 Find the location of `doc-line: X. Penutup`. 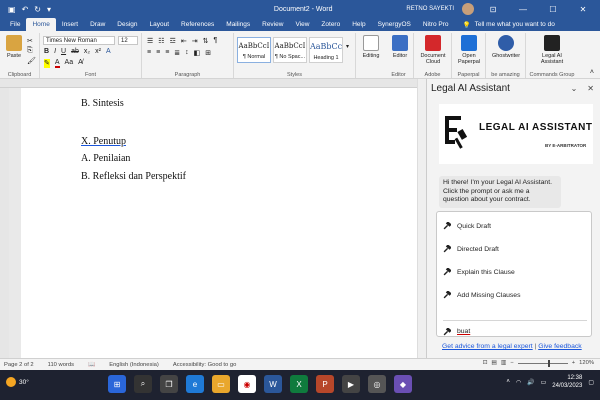

doc-line: X. Penutup is located at coordinates (103, 141).